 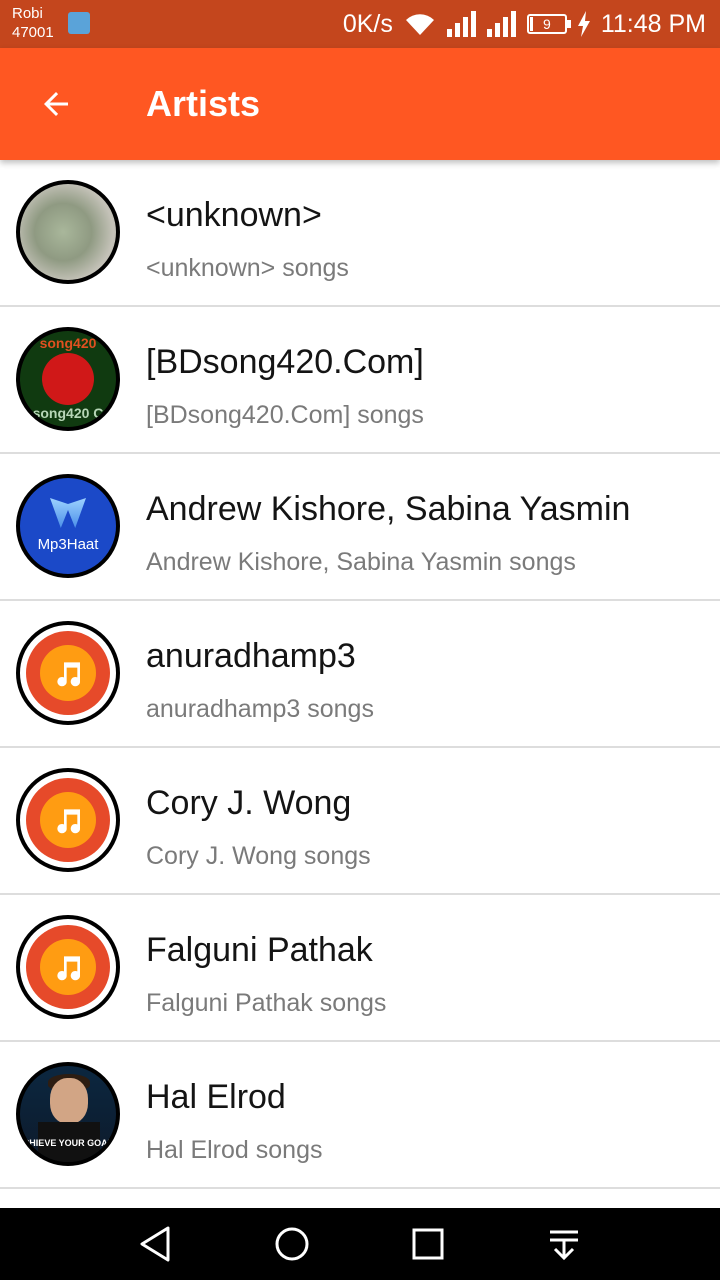 What do you see at coordinates (360, 1244) in the screenshot?
I see `system-nav-bar` at bounding box center [360, 1244].